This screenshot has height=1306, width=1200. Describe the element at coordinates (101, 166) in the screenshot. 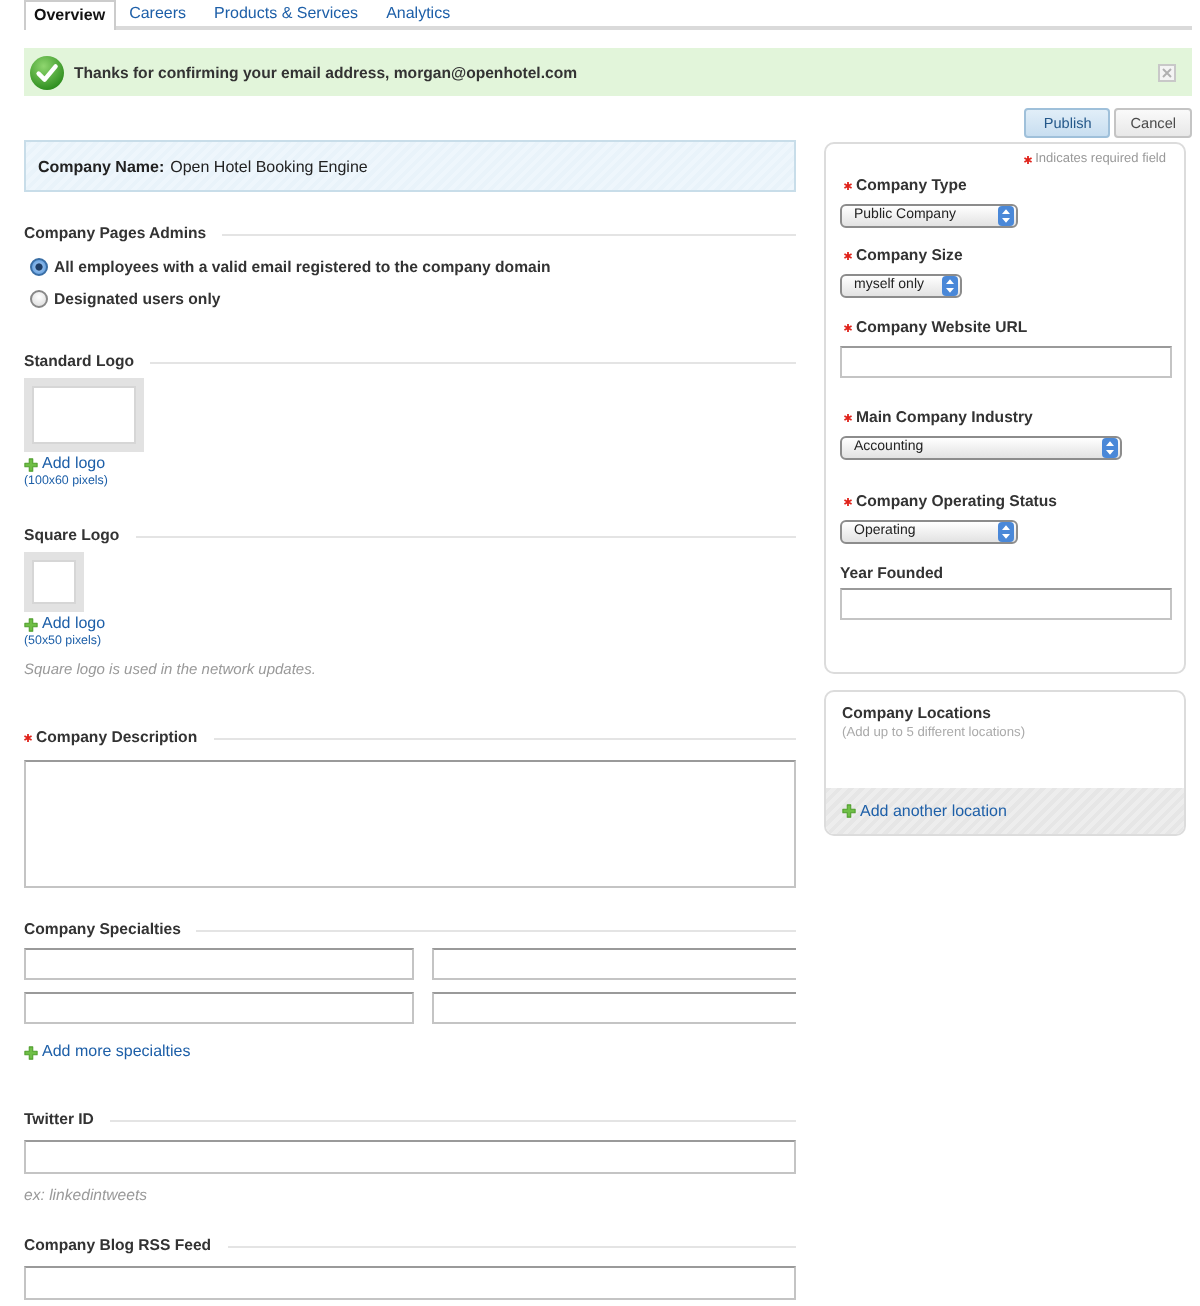

I see `company-name-label: Company Name:` at that location.